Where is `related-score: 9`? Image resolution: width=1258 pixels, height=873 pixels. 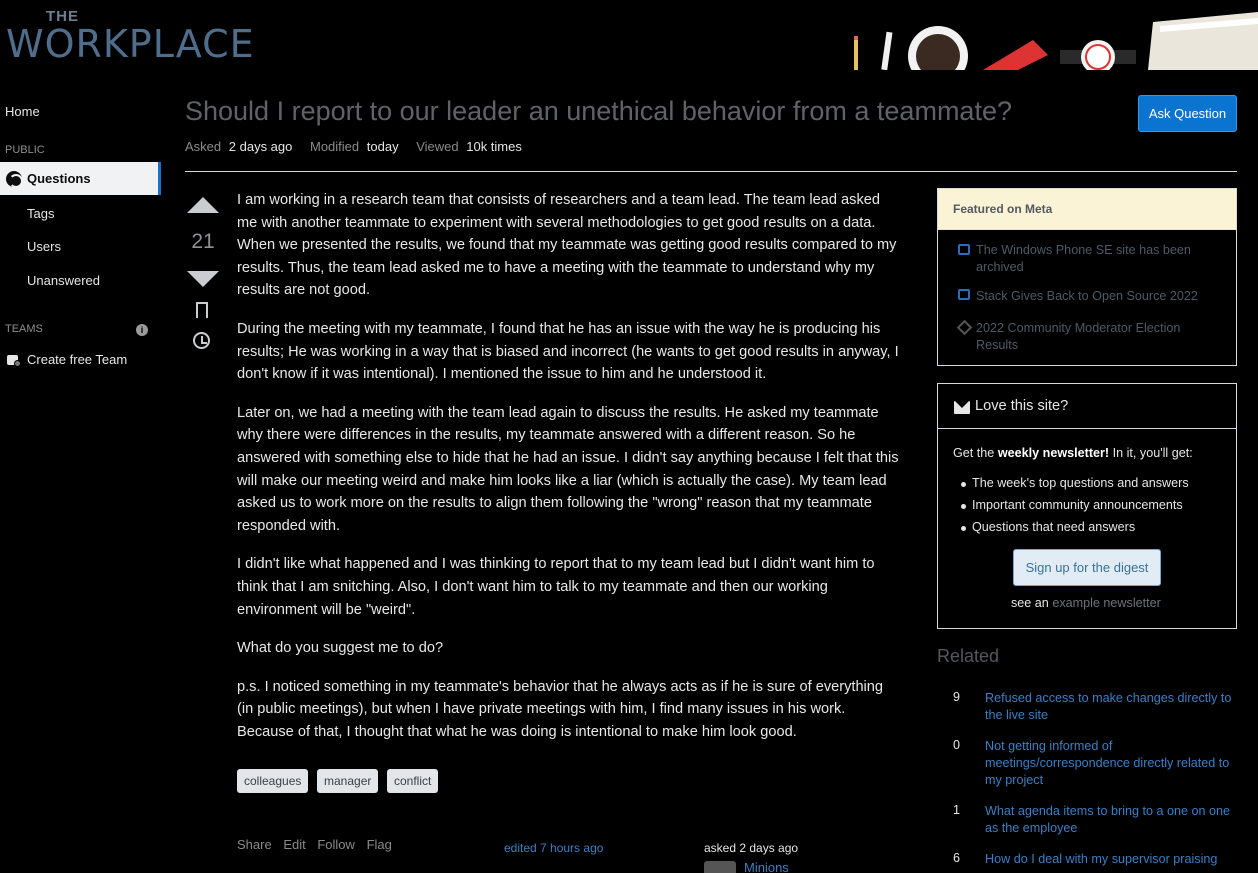 related-score: 9 is located at coordinates (957, 697).